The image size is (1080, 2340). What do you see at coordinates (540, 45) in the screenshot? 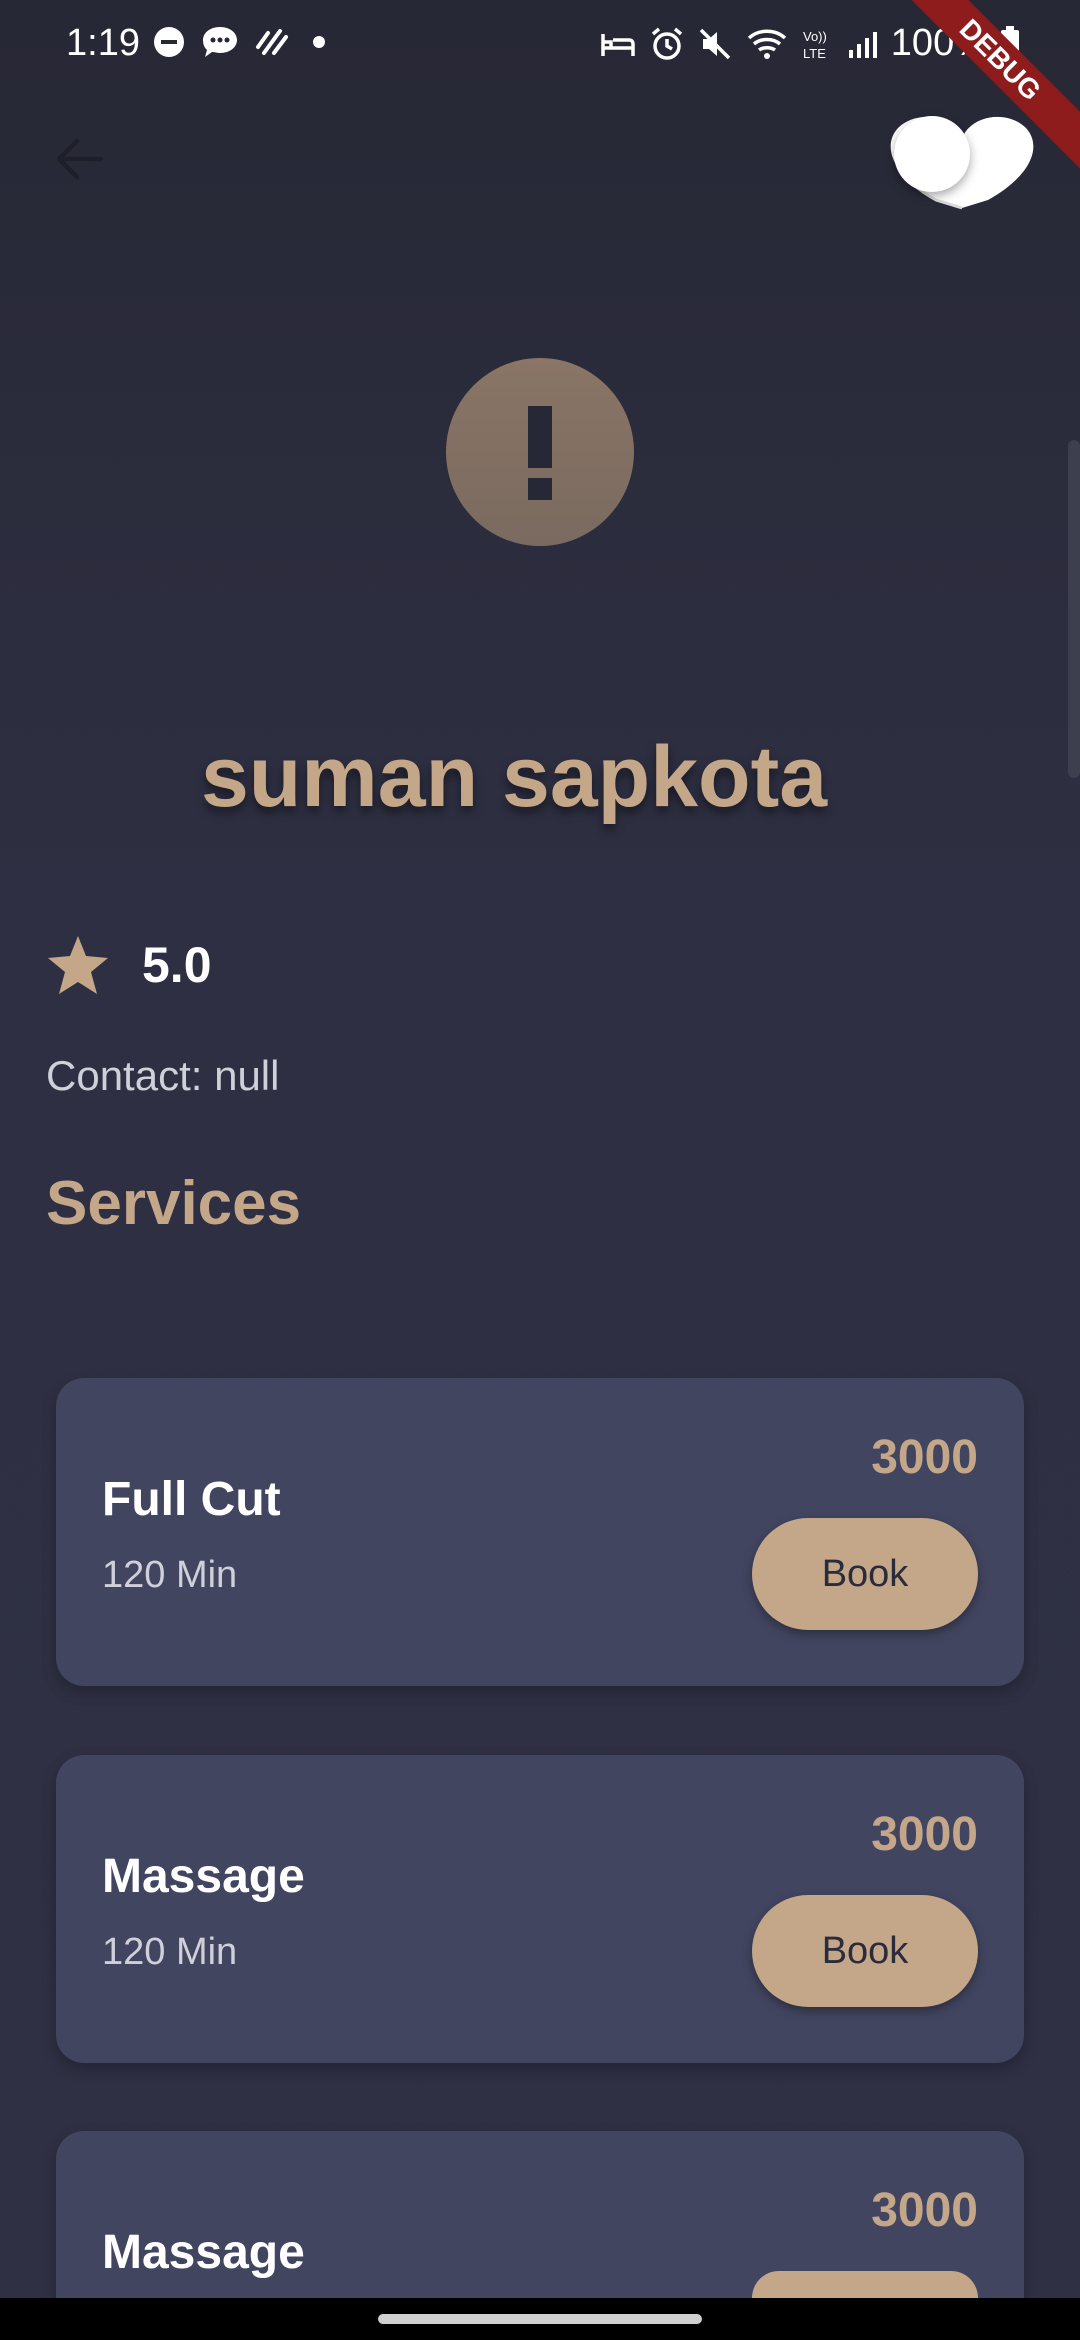
I see `status-bar: 1:19 Vo)) LTE 100%` at bounding box center [540, 45].